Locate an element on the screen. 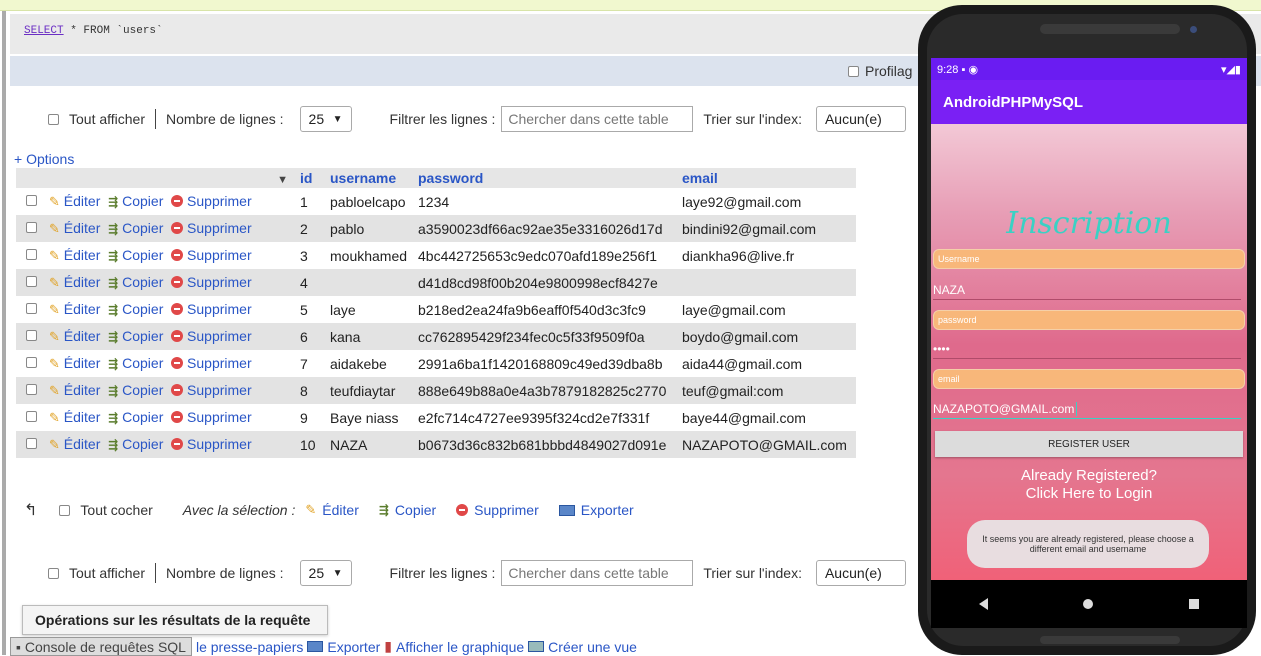 Image resolution: width=1261 pixels, height=656 pixels. cell-id: 10 is located at coordinates (311, 444).